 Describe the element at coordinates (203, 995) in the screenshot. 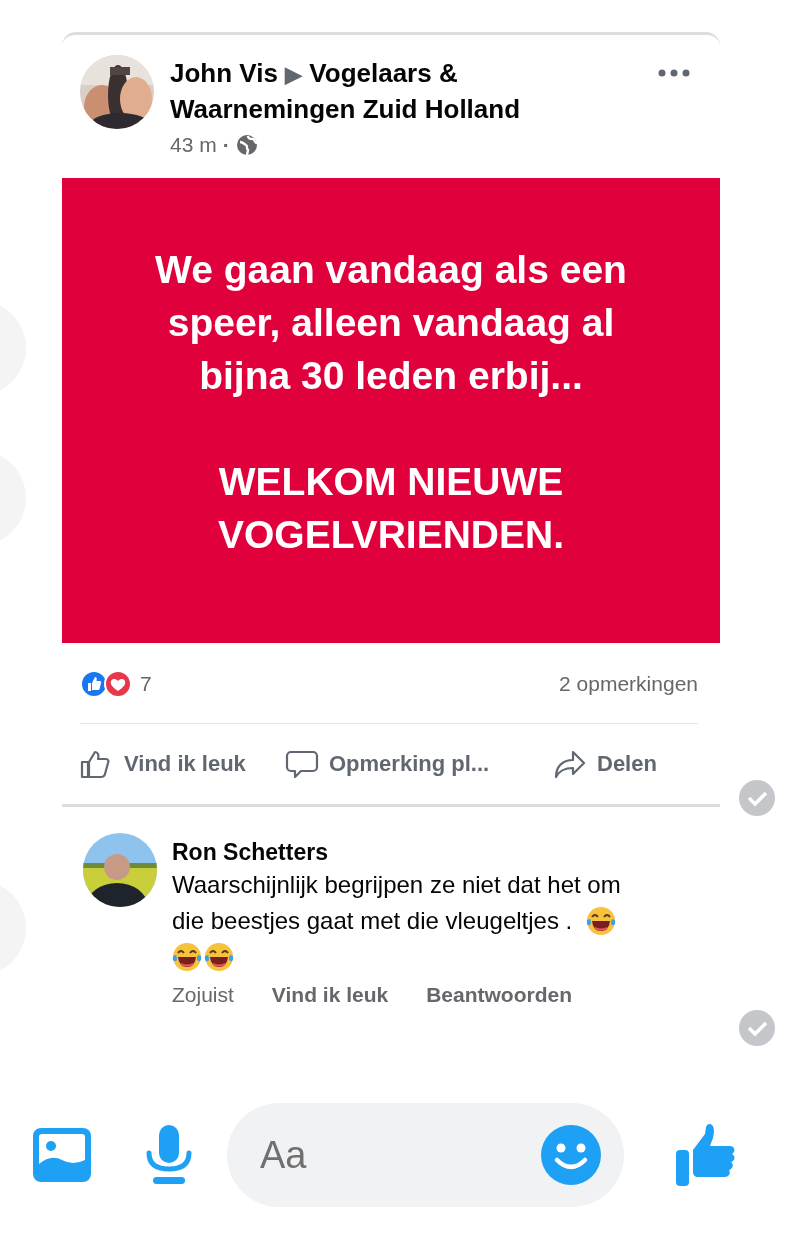

I see `comment-time: Zojuist` at that location.